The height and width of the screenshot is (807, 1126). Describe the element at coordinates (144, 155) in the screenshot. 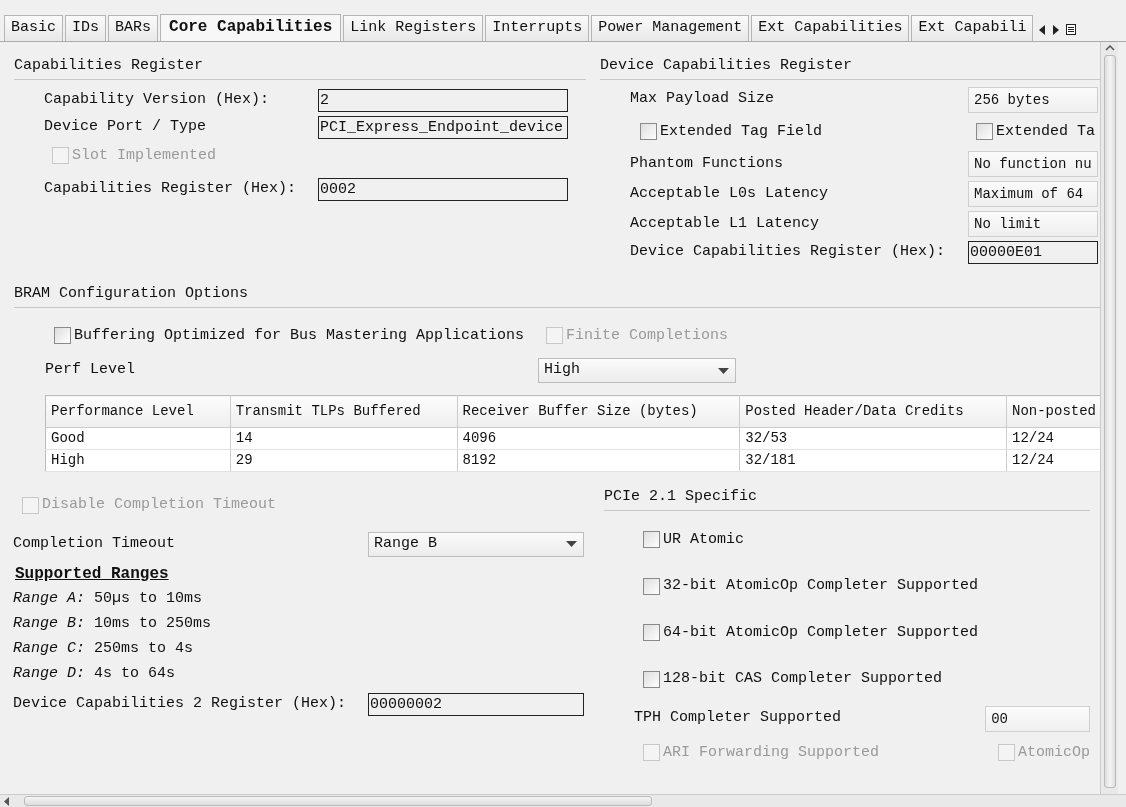

I see `checkbox-label: Slot Implemented` at that location.